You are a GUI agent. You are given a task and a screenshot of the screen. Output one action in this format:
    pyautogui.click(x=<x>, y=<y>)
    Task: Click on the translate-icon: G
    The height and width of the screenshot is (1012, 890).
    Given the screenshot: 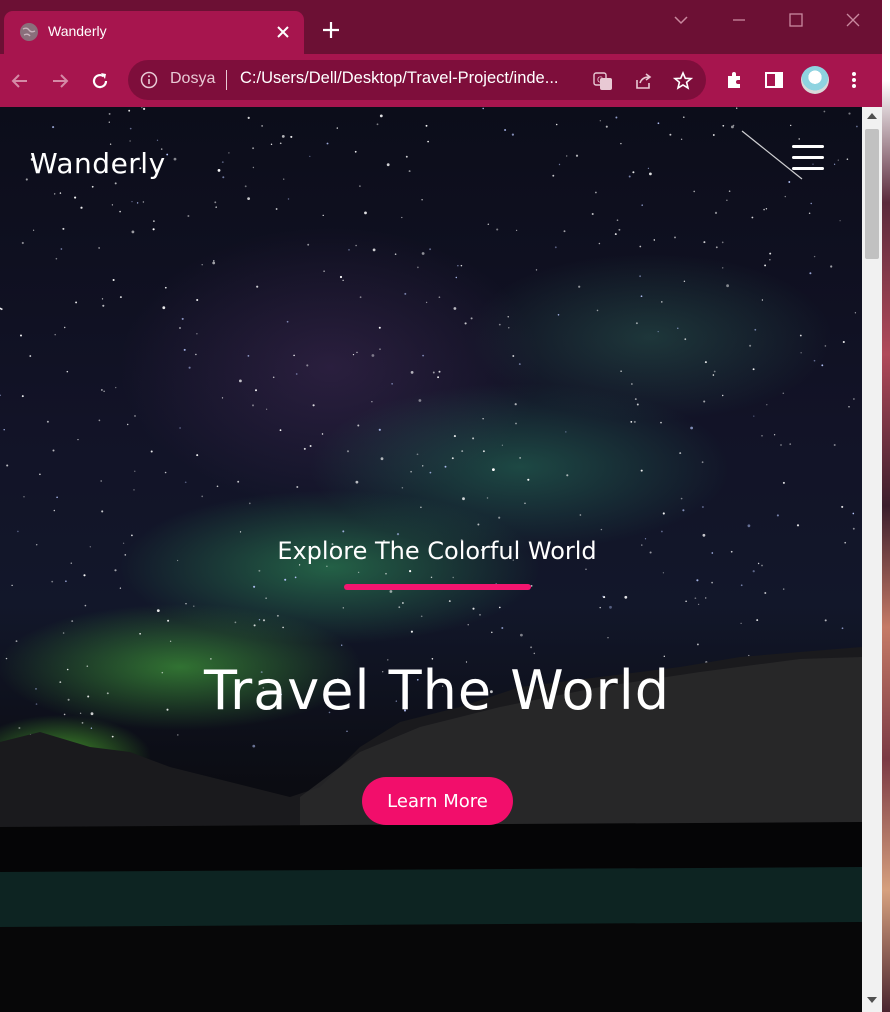 What is the action you would take?
    pyautogui.click(x=603, y=81)
    